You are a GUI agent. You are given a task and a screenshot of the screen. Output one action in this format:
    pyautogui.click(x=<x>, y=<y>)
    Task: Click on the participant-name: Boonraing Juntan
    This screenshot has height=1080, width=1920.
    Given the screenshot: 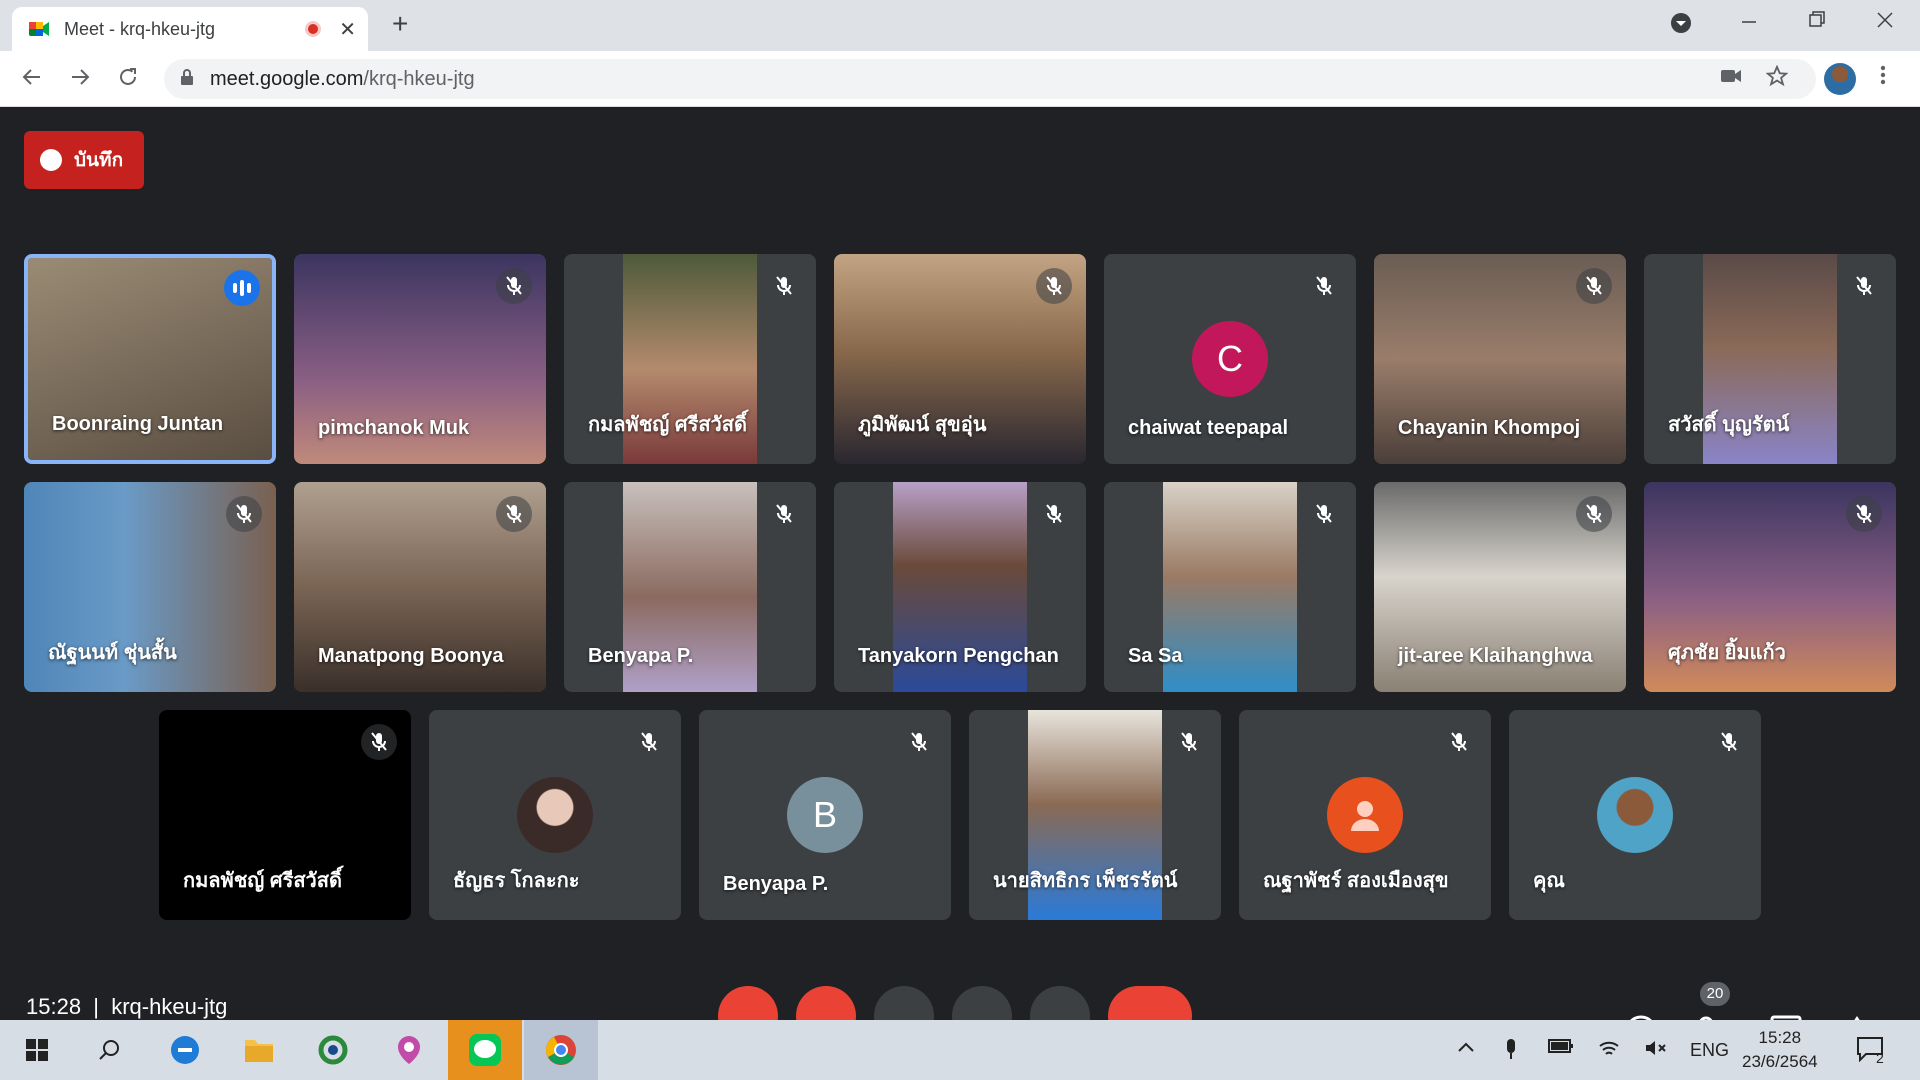 What is the action you would take?
    pyautogui.click(x=138, y=424)
    